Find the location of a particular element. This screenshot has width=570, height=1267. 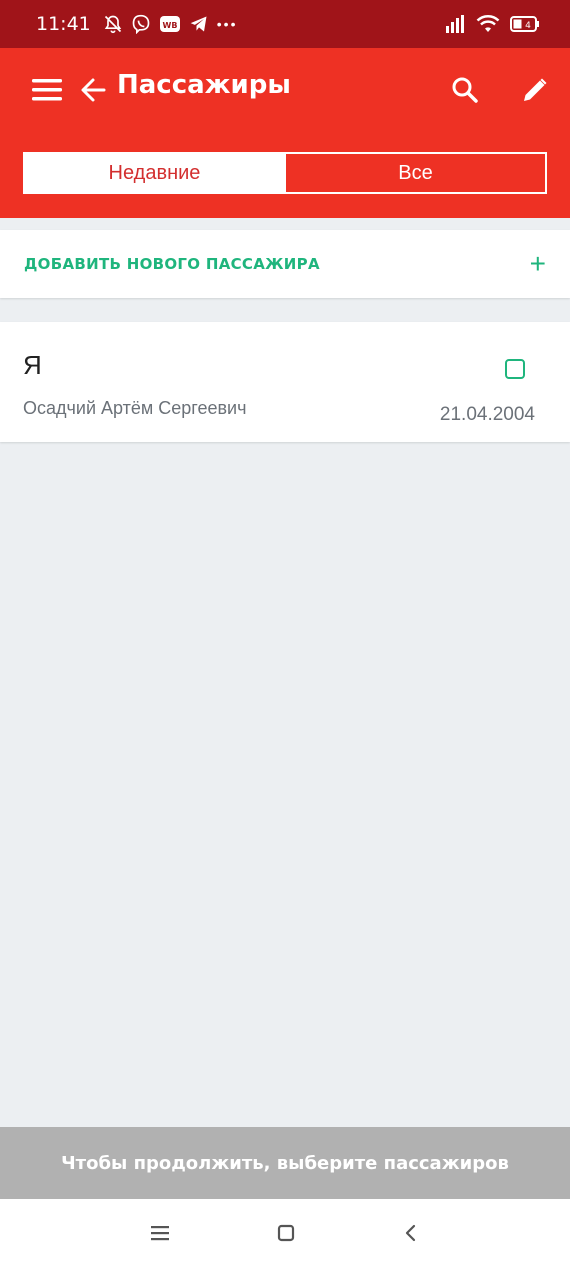

passenger-birth-date: 21.04.2004 is located at coordinates (487, 414).